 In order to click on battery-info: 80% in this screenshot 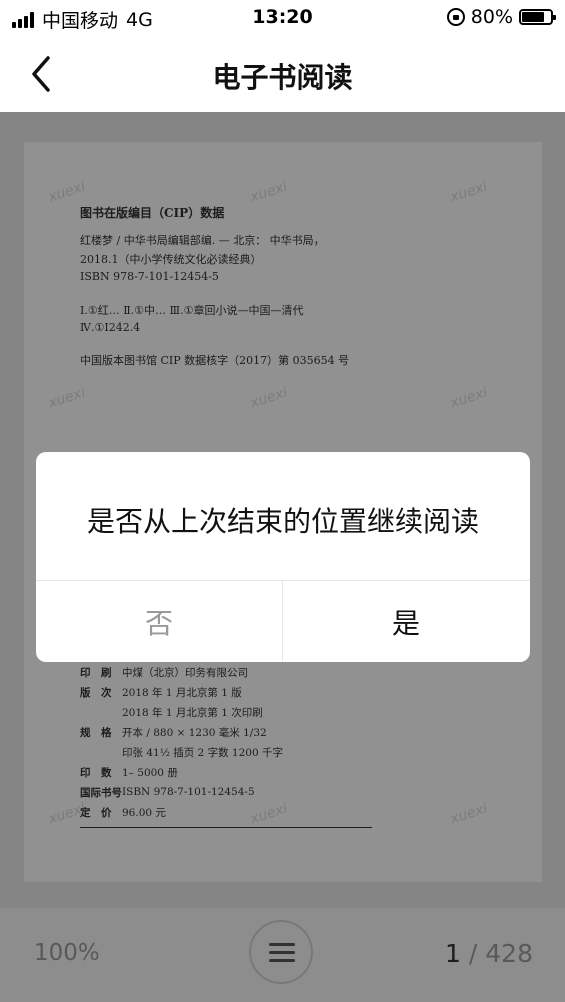, I will do `click(501, 17)`.